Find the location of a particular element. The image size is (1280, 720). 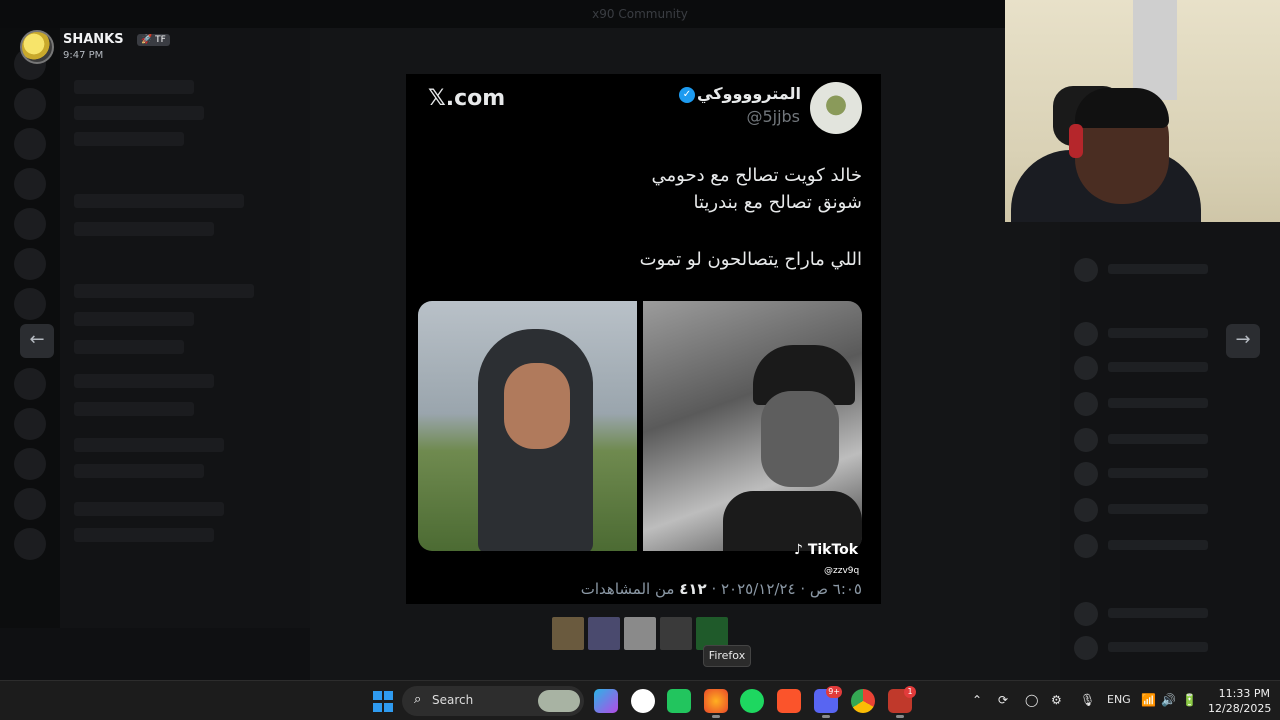

tweet-author-handle: @5jjbs is located at coordinates (773, 116).